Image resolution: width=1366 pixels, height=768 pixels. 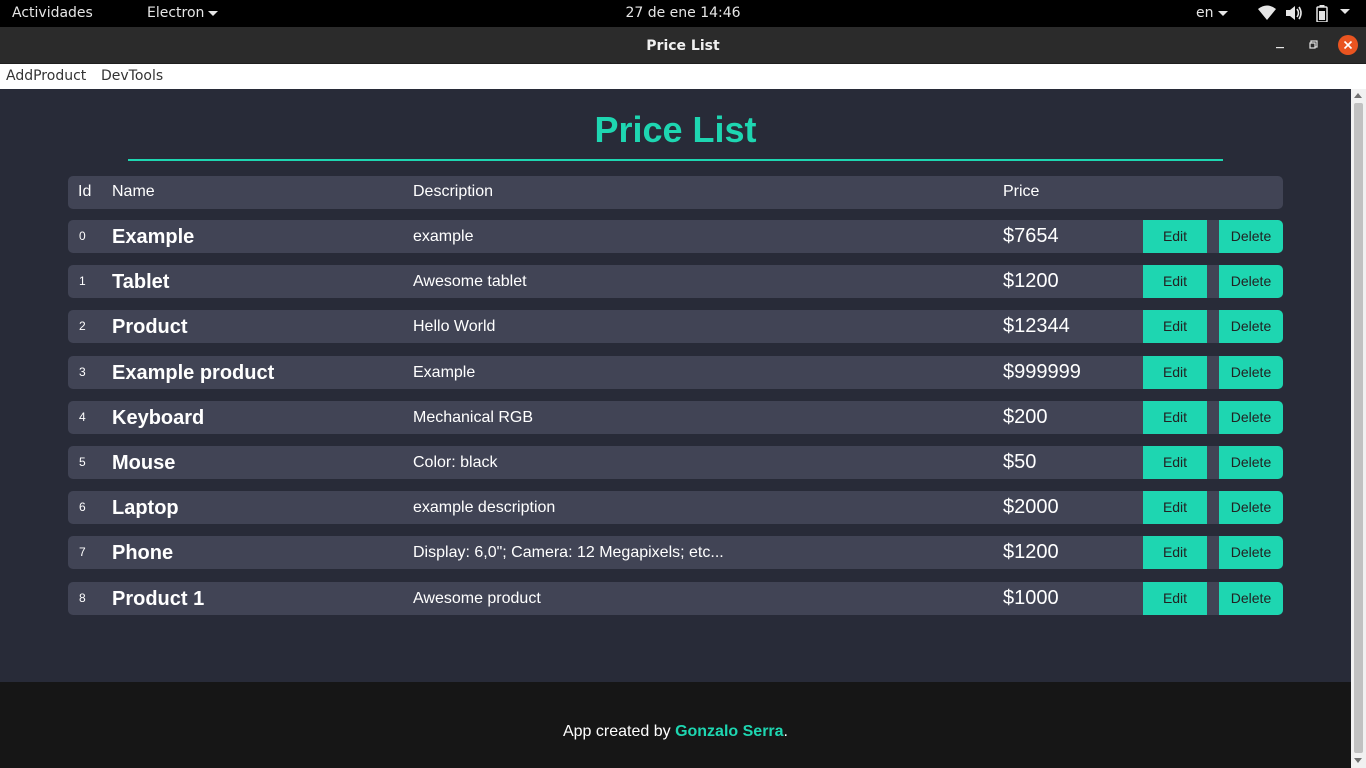 I want to click on scrollbar-thumb, so click(x=1358, y=428).